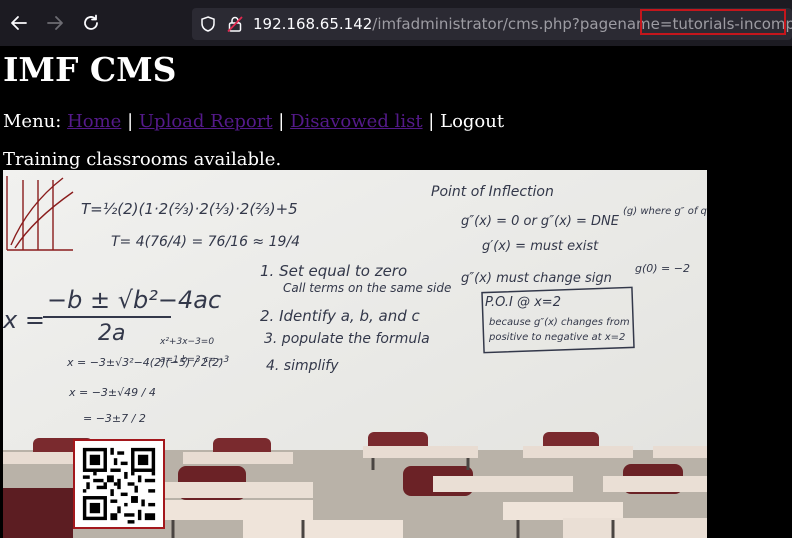 This screenshot has height=538, width=792. I want to click on wb-poi-box-1: P.O.I @ x=2, so click(523, 302).